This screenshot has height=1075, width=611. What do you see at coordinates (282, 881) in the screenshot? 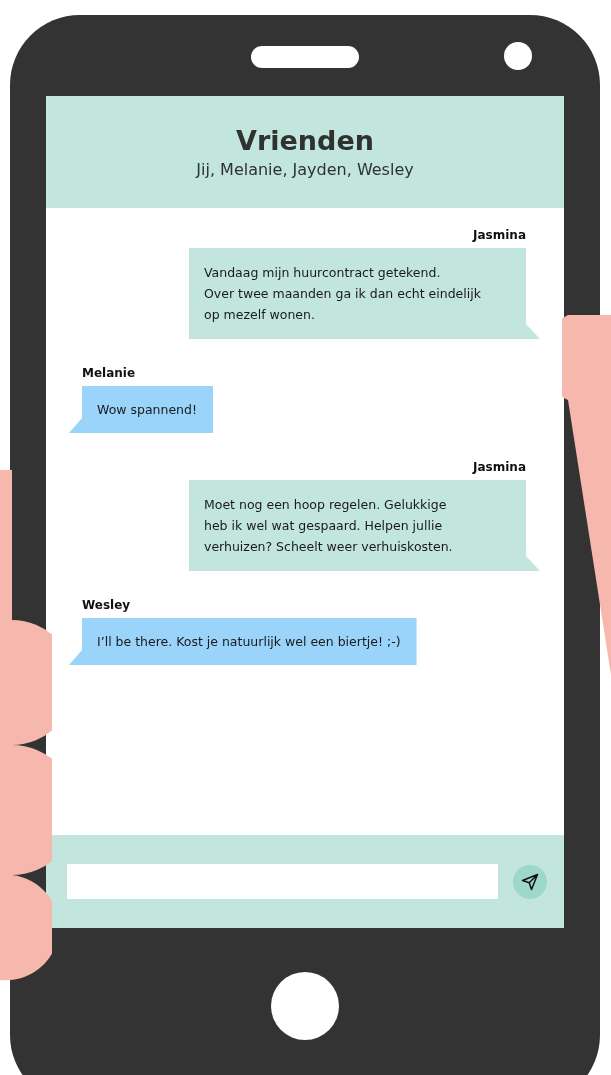
I see `message-input` at bounding box center [282, 881].